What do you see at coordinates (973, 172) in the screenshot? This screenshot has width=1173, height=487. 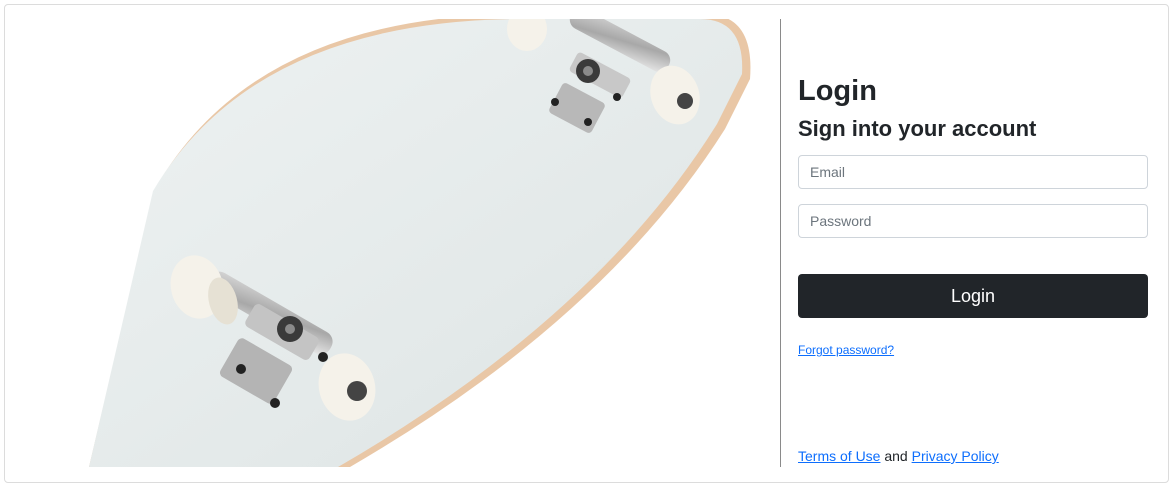 I see `email-field` at bounding box center [973, 172].